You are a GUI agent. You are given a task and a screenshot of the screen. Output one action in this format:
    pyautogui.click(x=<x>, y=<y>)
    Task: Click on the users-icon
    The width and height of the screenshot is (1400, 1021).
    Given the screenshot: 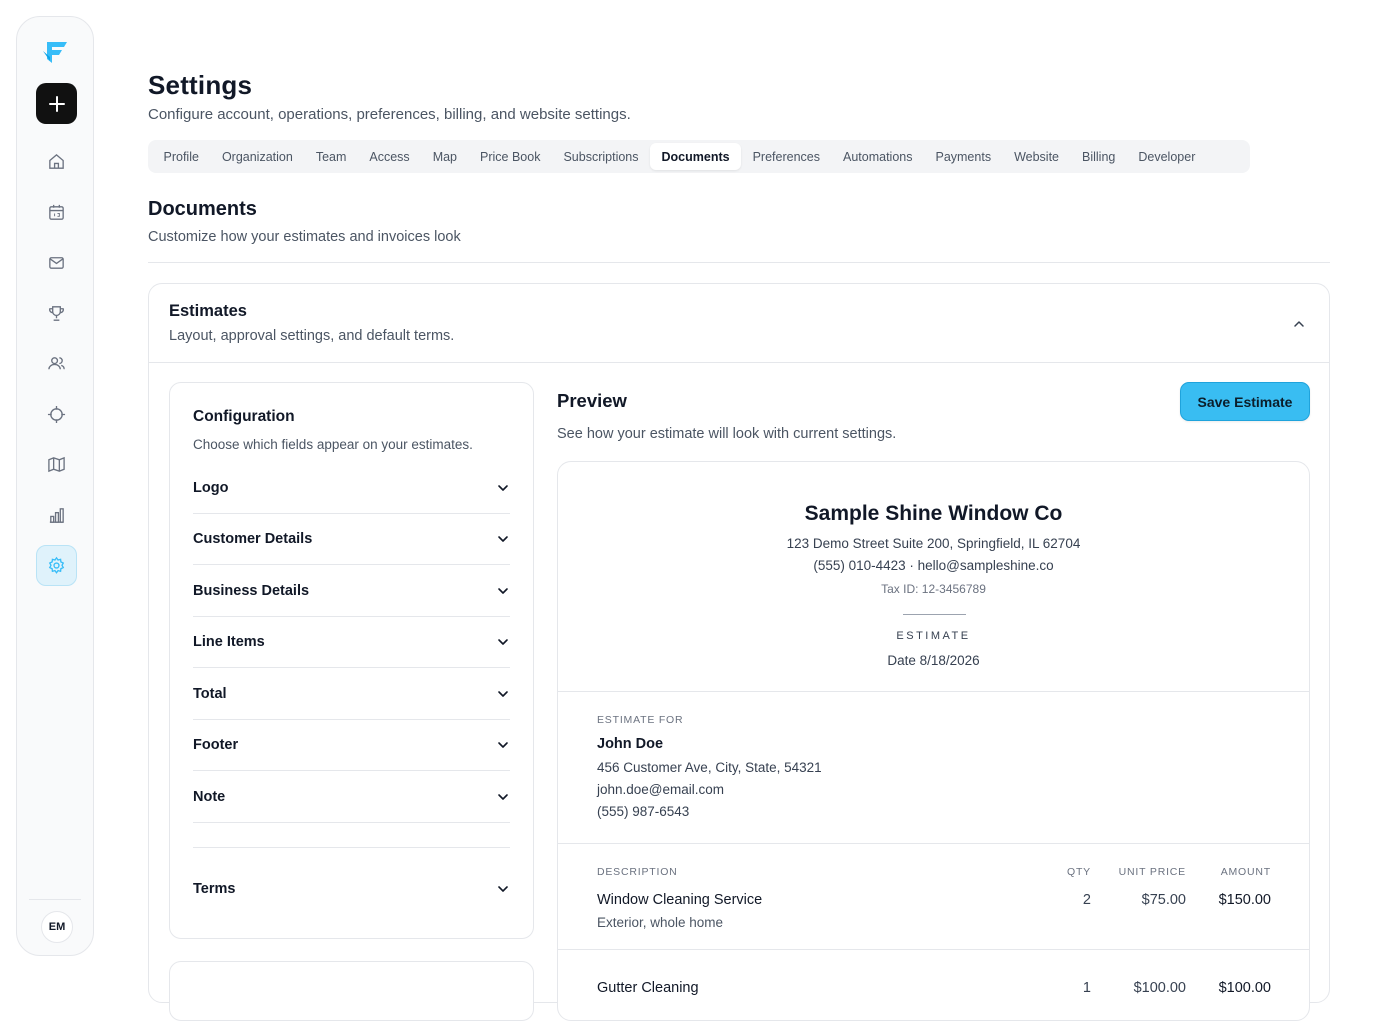 What is the action you would take?
    pyautogui.click(x=56, y=363)
    